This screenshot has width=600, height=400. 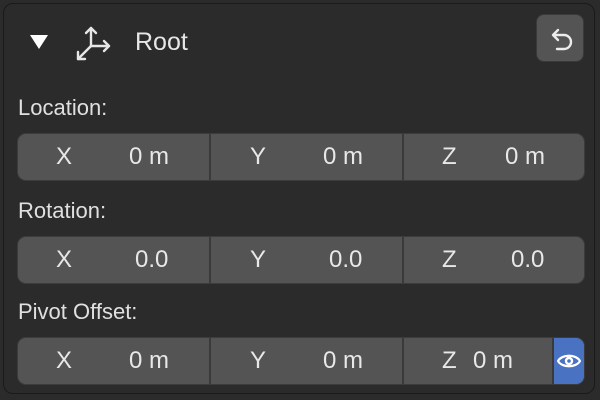 I want to click on object-name: Root, so click(x=161, y=42).